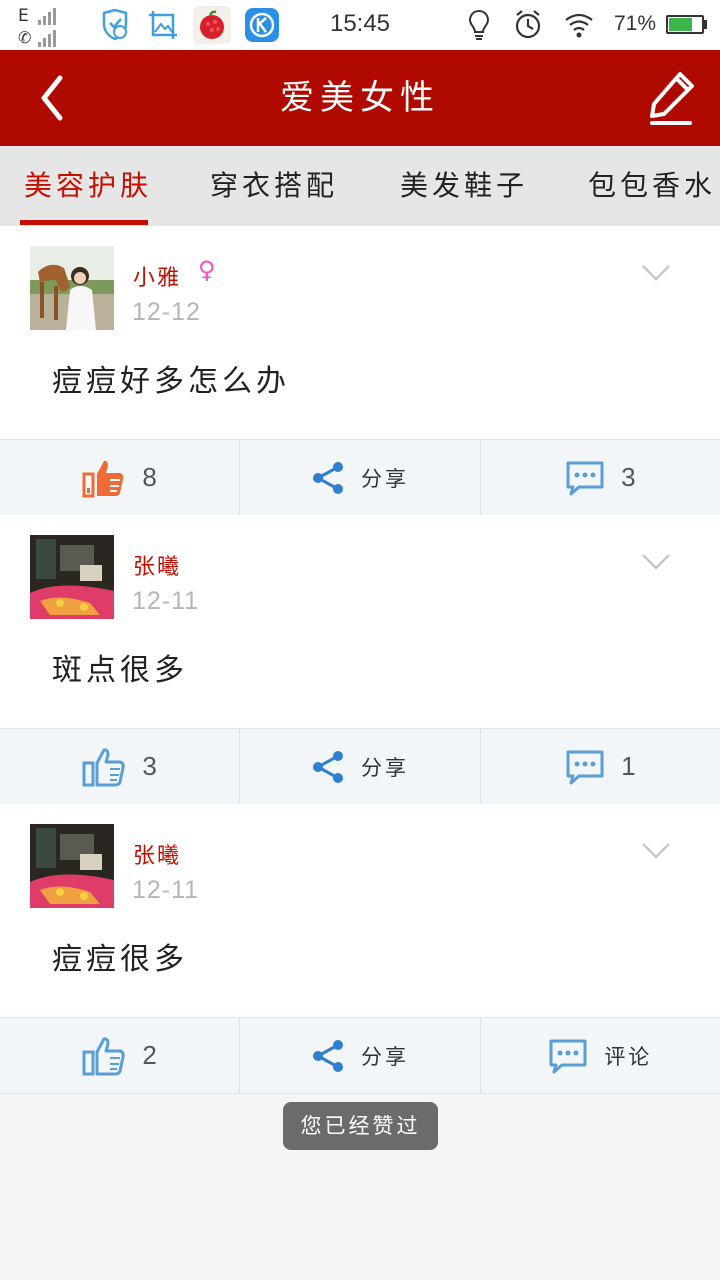 The height and width of the screenshot is (1280, 720). Describe the element at coordinates (157, 276) in the screenshot. I see `post-author: 小雅` at that location.